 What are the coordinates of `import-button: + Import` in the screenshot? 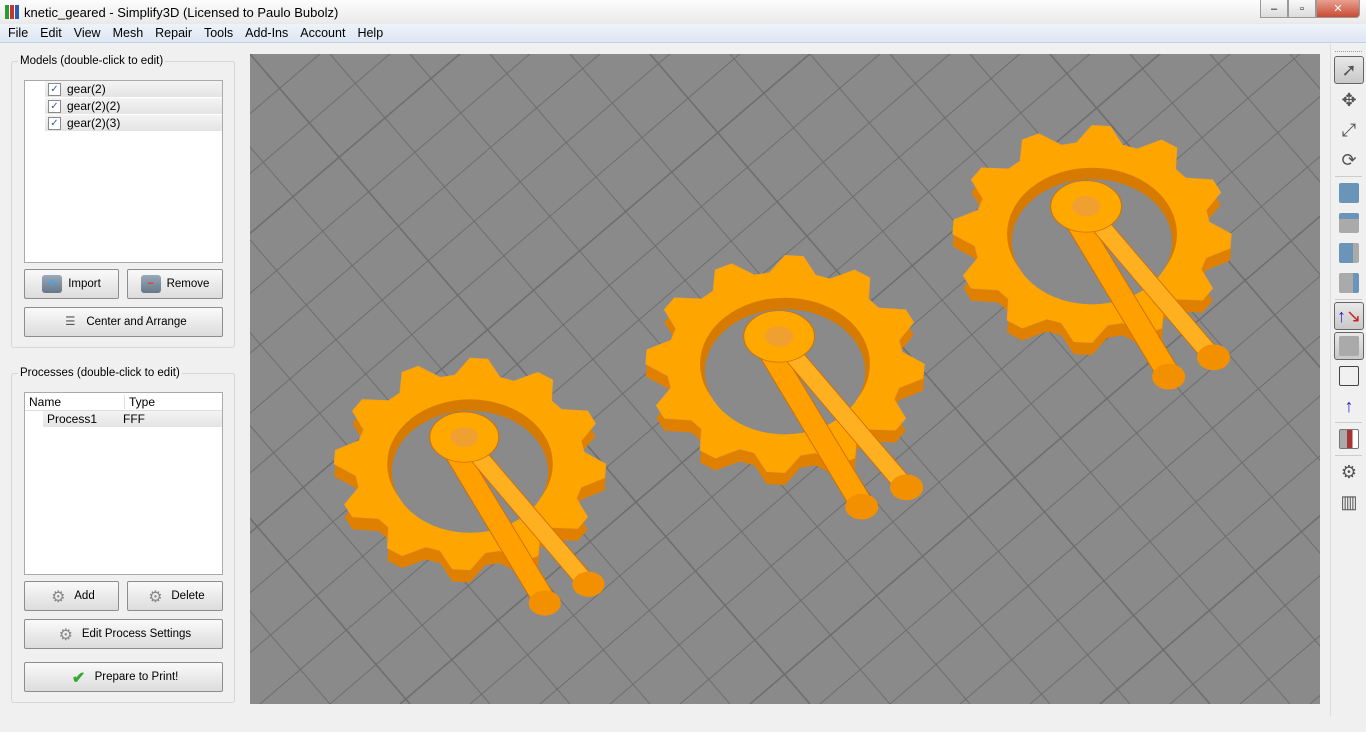 It's located at (71, 284).